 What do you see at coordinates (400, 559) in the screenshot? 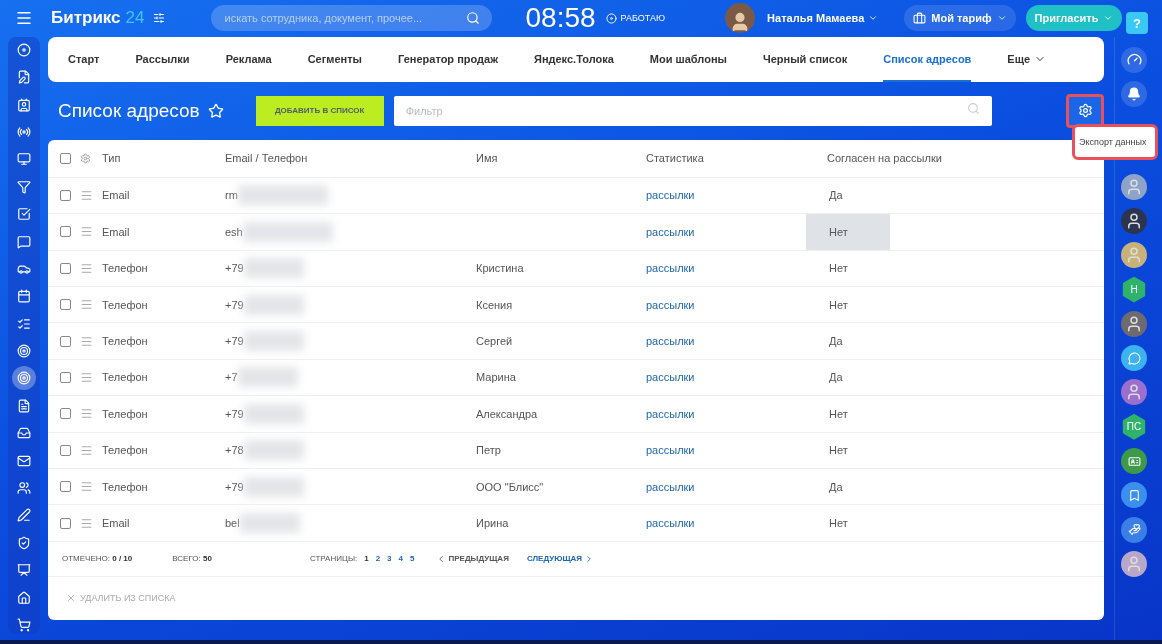
I see `page-link: 4` at bounding box center [400, 559].